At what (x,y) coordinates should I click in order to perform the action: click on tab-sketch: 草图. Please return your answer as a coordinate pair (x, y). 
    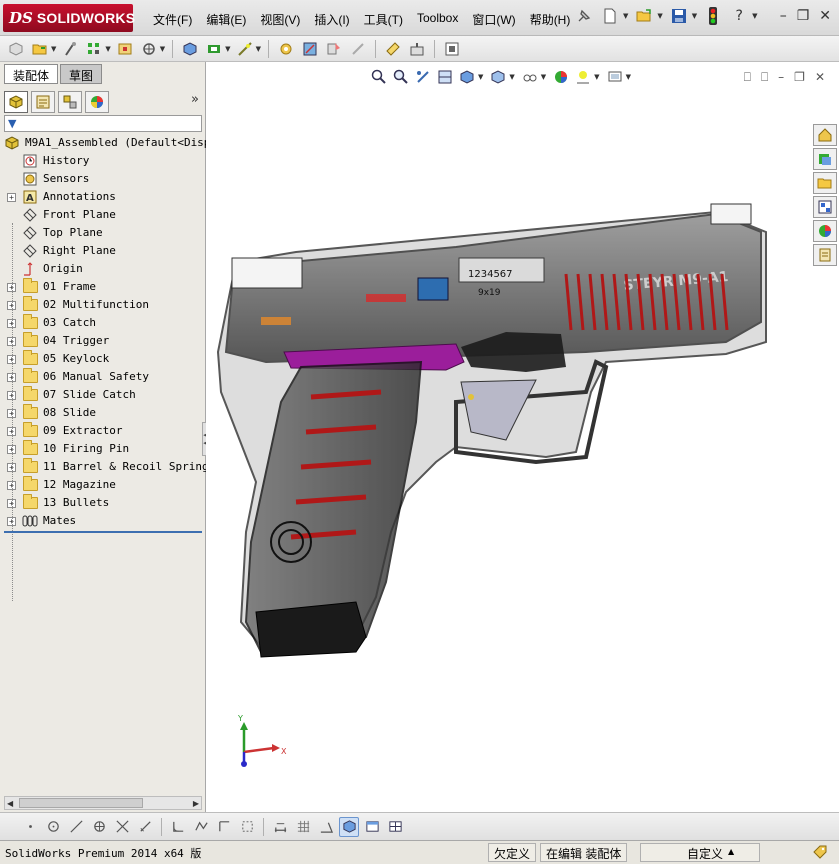
    Looking at the image, I should click on (81, 74).